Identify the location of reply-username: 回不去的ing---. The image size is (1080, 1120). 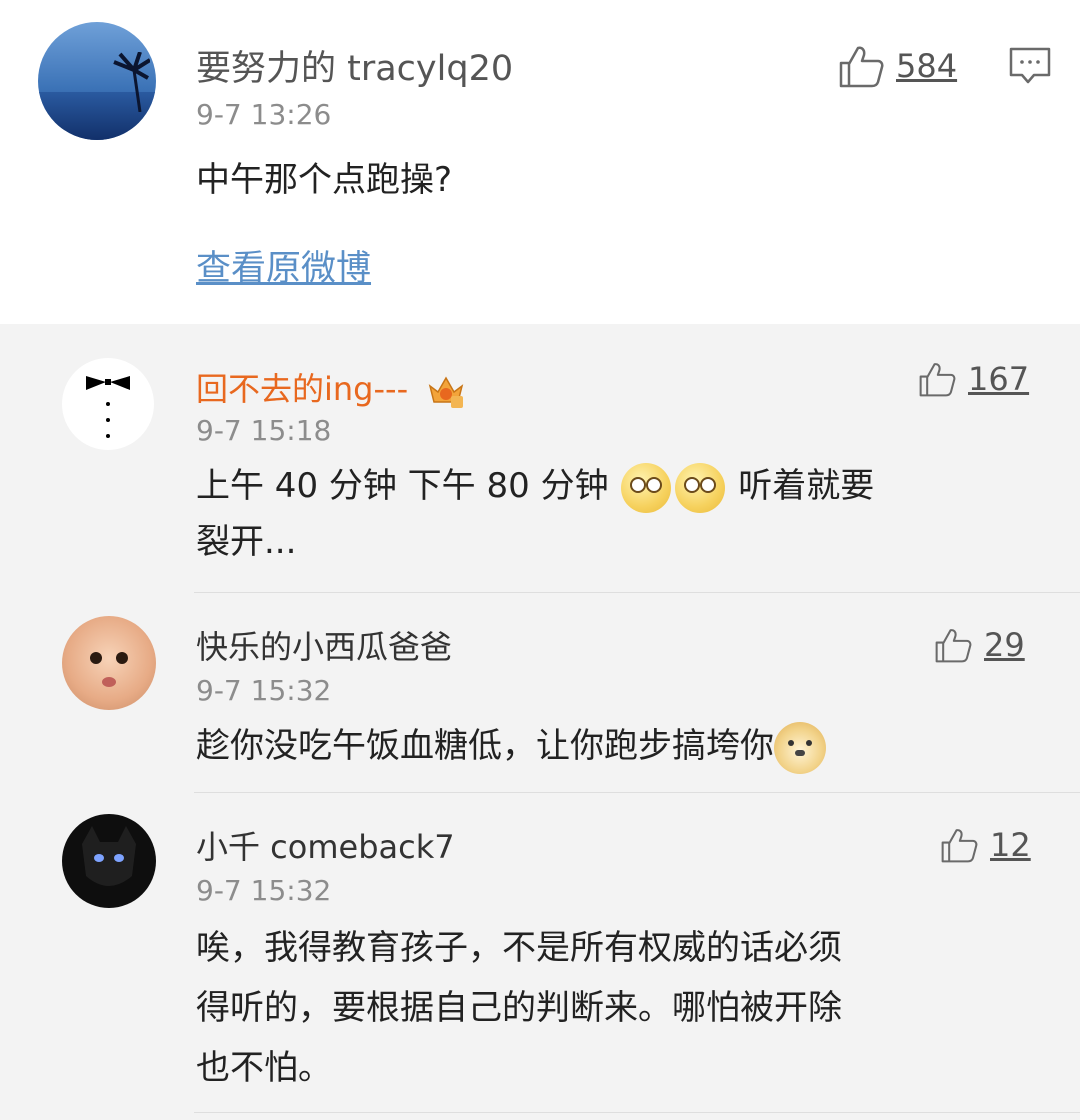
(331, 387).